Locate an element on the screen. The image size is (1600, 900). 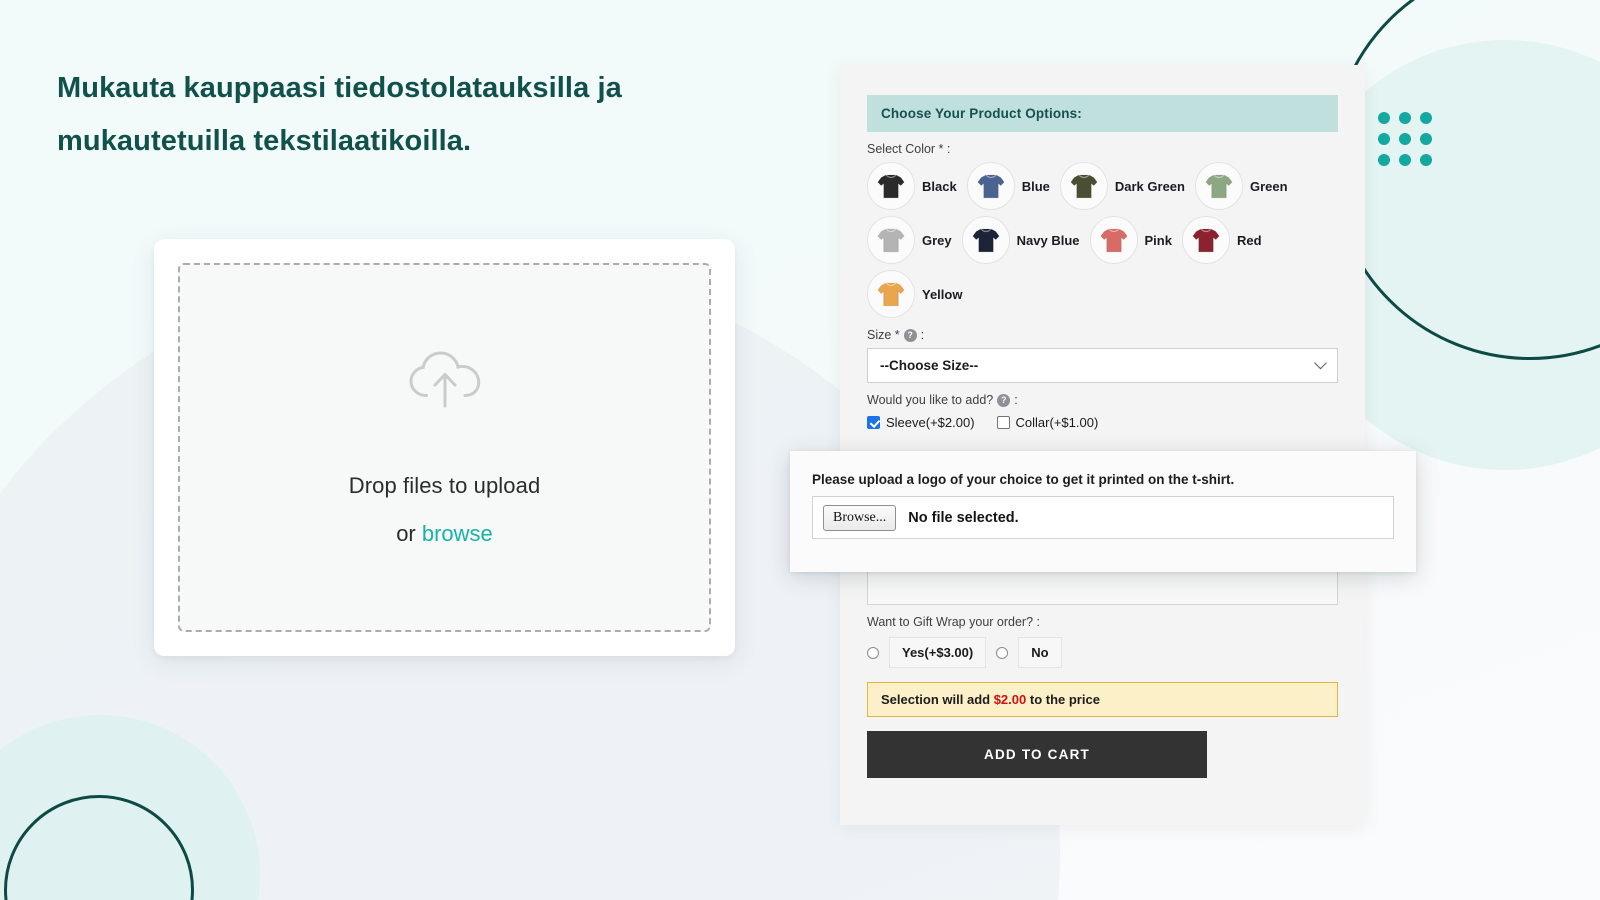
color-swatch-blue: Blue is located at coordinates (1008, 186).